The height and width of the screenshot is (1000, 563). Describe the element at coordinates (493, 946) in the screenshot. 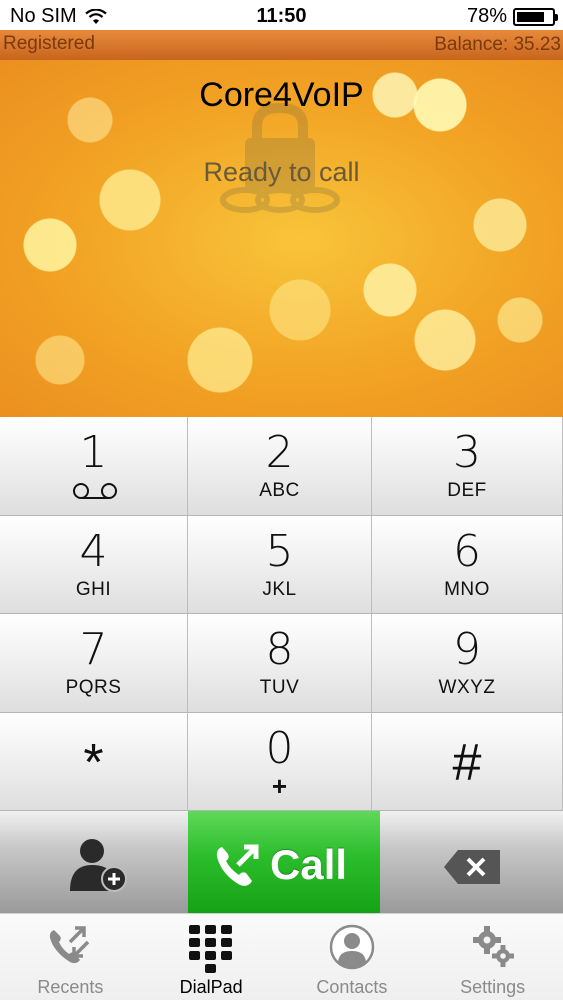

I see `settings-icon` at that location.